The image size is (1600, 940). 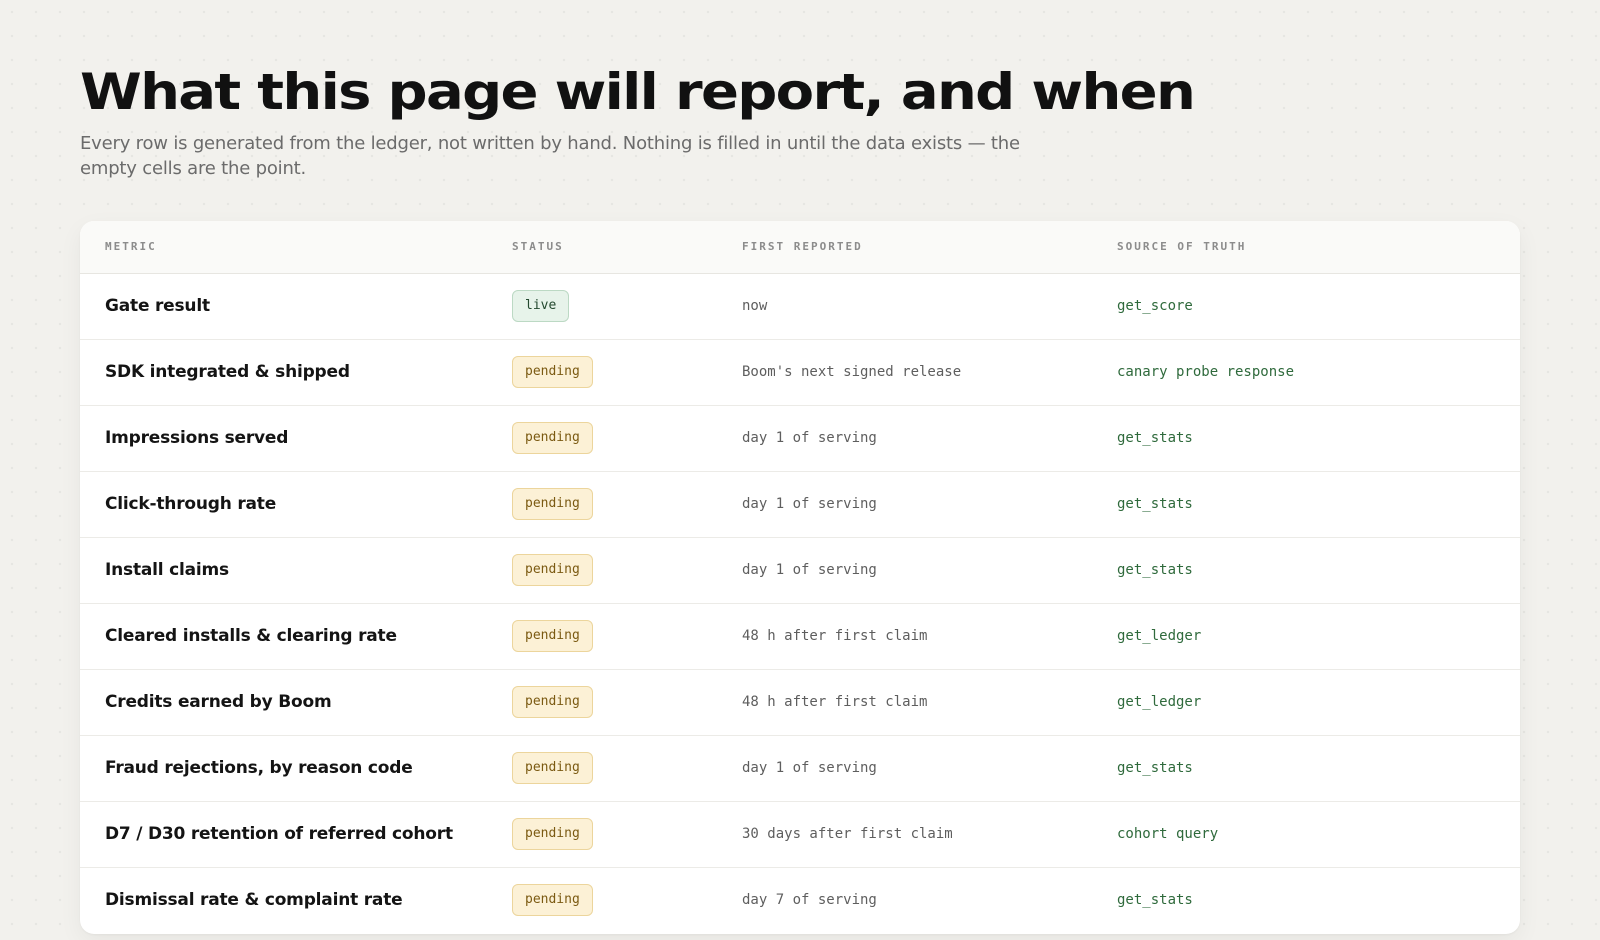 What do you see at coordinates (296, 247) in the screenshot?
I see `column-header-metric: METRIC` at bounding box center [296, 247].